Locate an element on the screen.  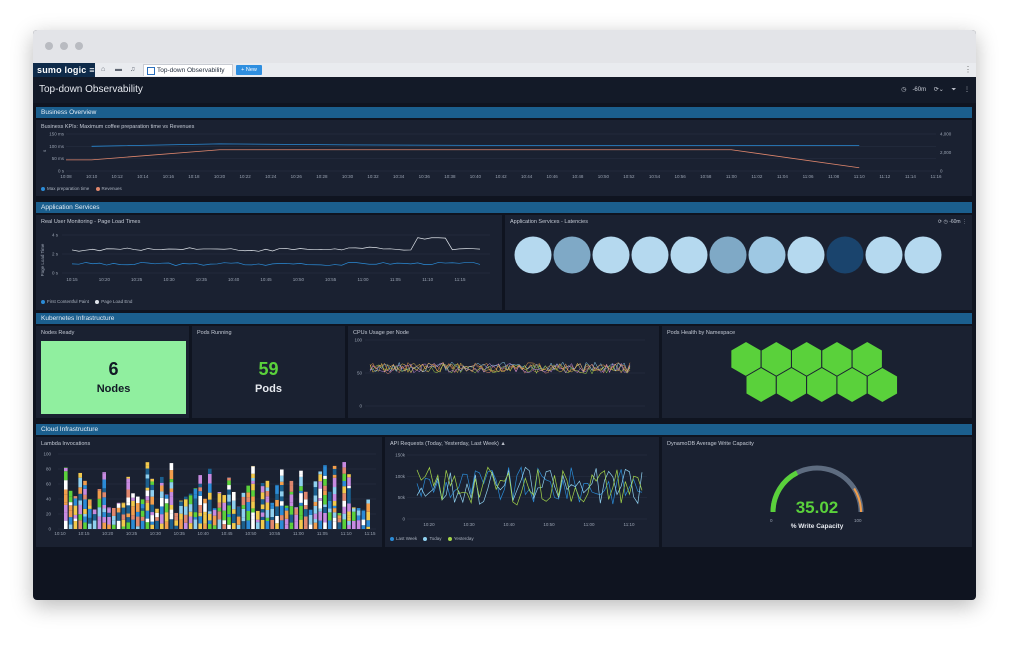
hamburger-icon: ≡ is located at coordinates (91, 70).